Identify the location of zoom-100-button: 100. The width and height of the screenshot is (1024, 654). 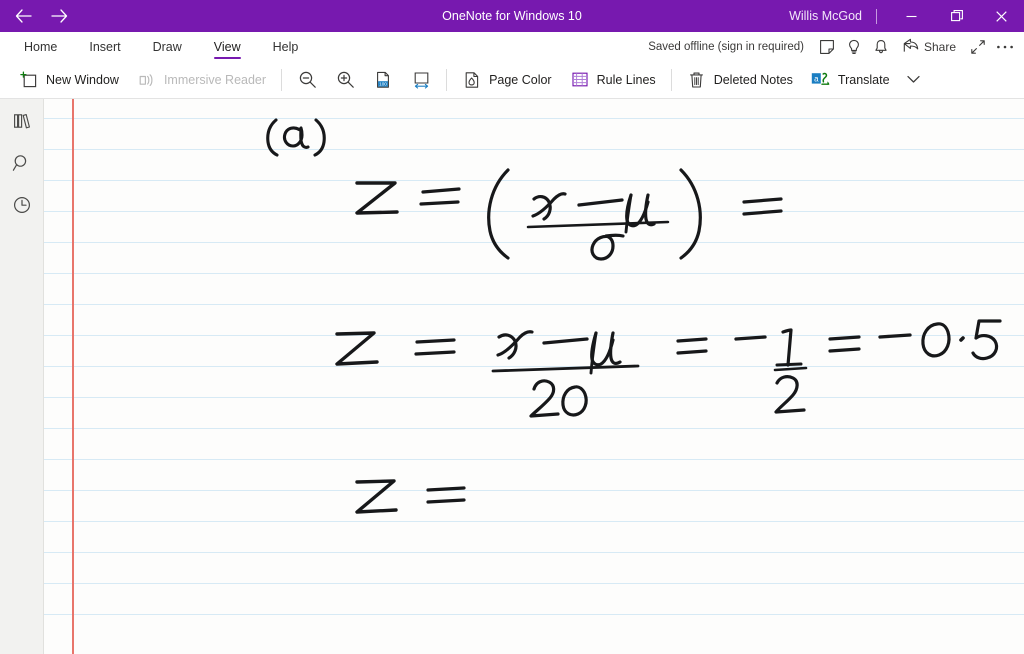
(383, 80).